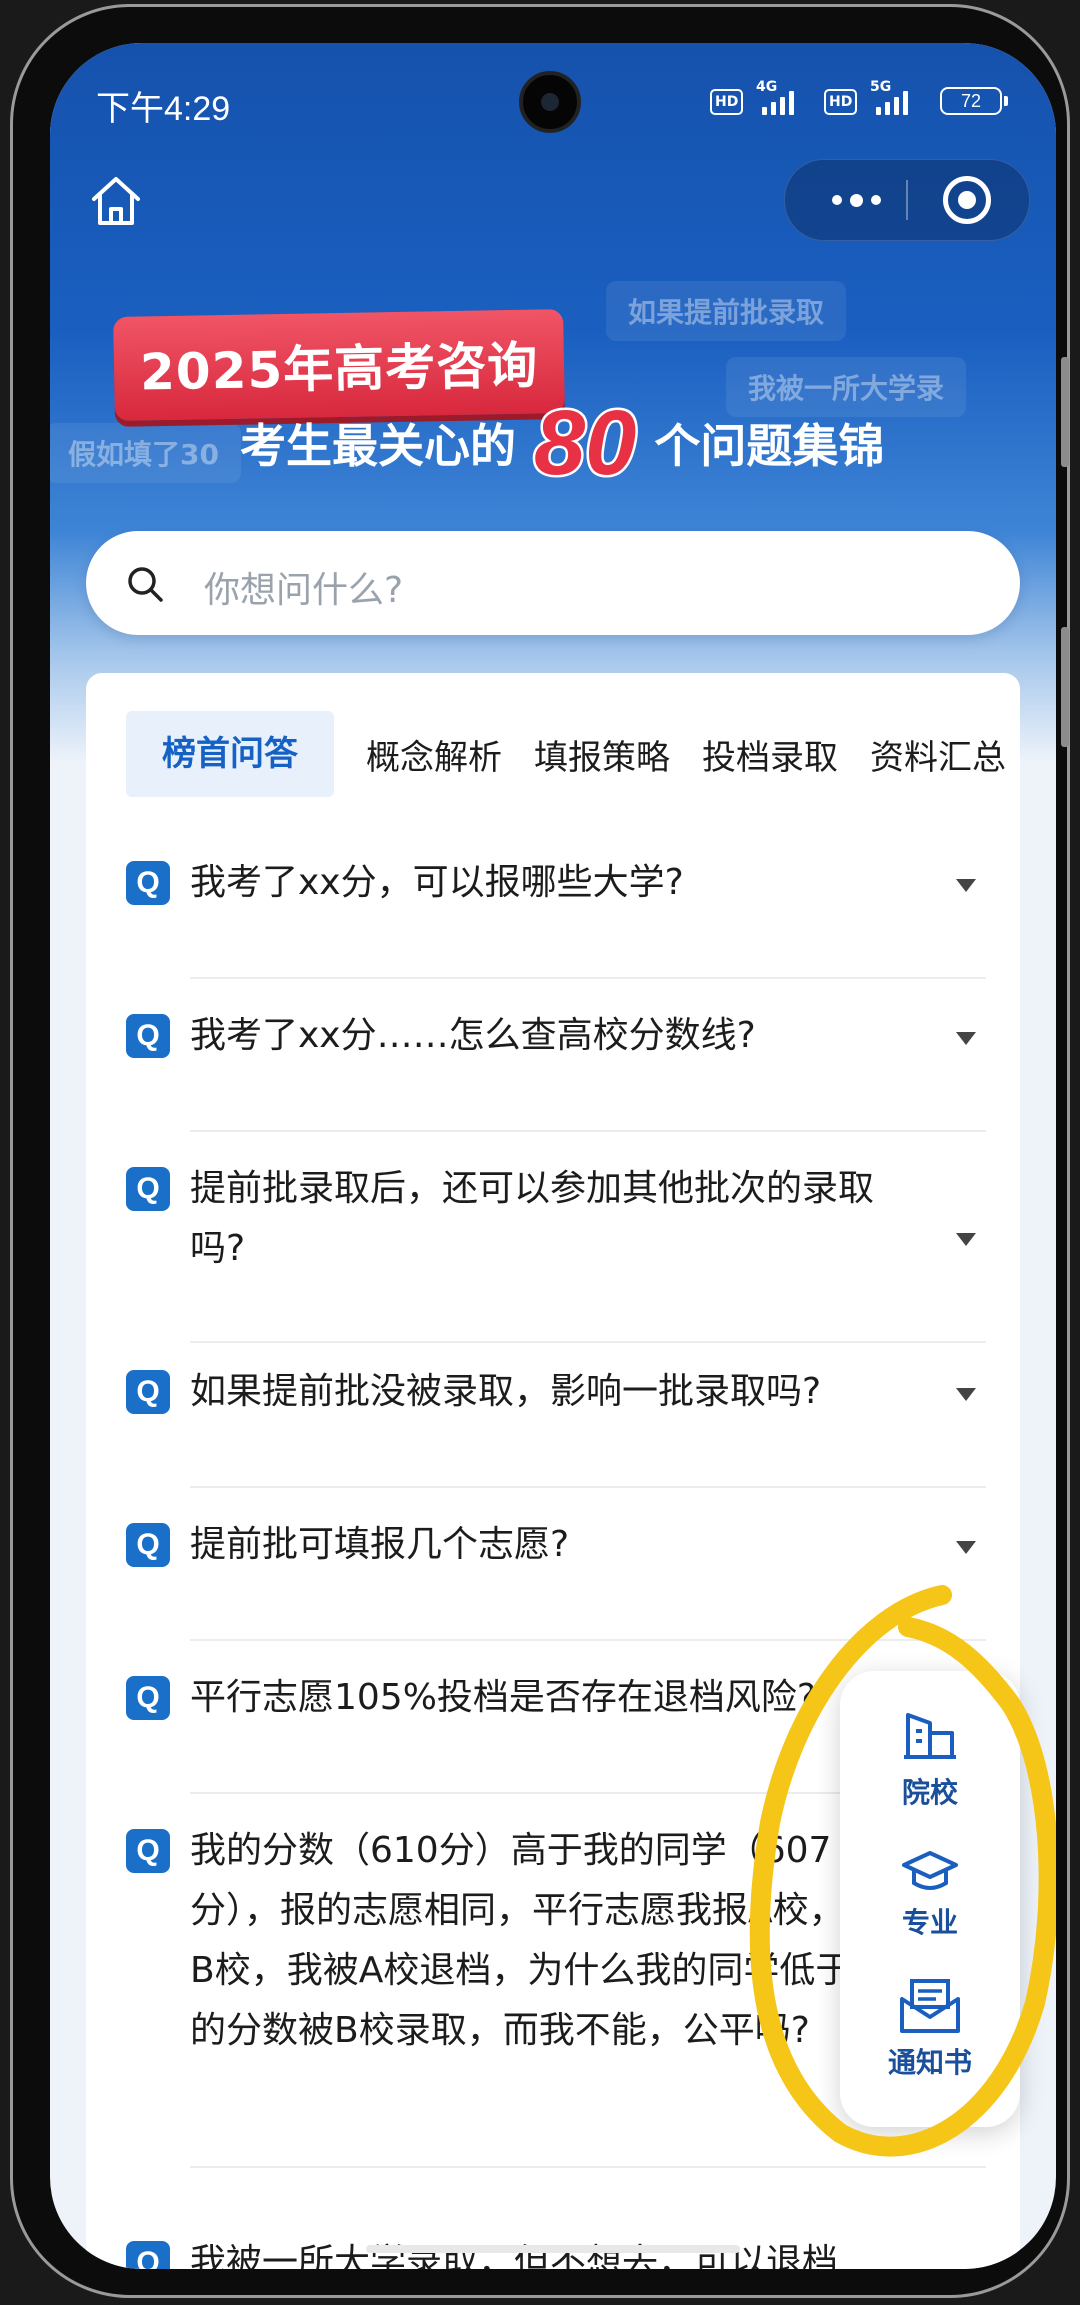 Image resolution: width=1080 pixels, height=2305 pixels. Describe the element at coordinates (230, 754) in the screenshot. I see `tab-top-questions: 榜首问答` at that location.